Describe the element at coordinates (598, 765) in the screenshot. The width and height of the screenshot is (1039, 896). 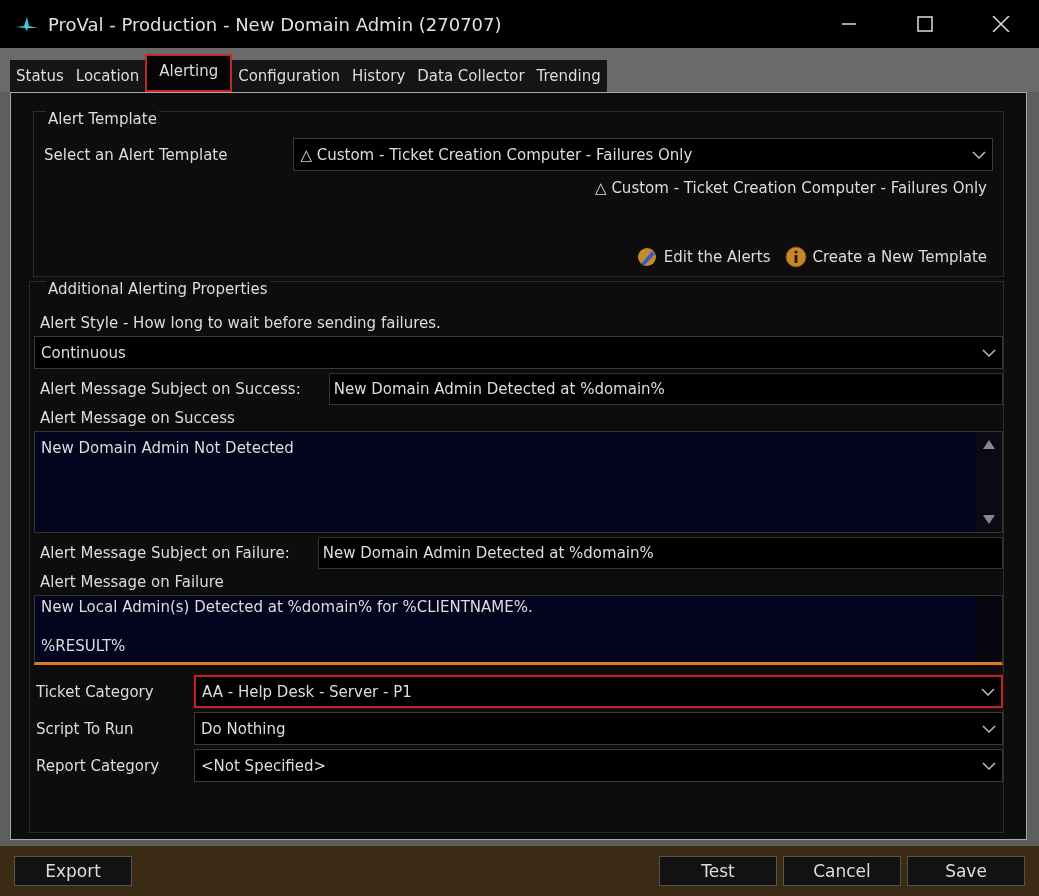
I see `dropdown: <Not Specified>` at that location.